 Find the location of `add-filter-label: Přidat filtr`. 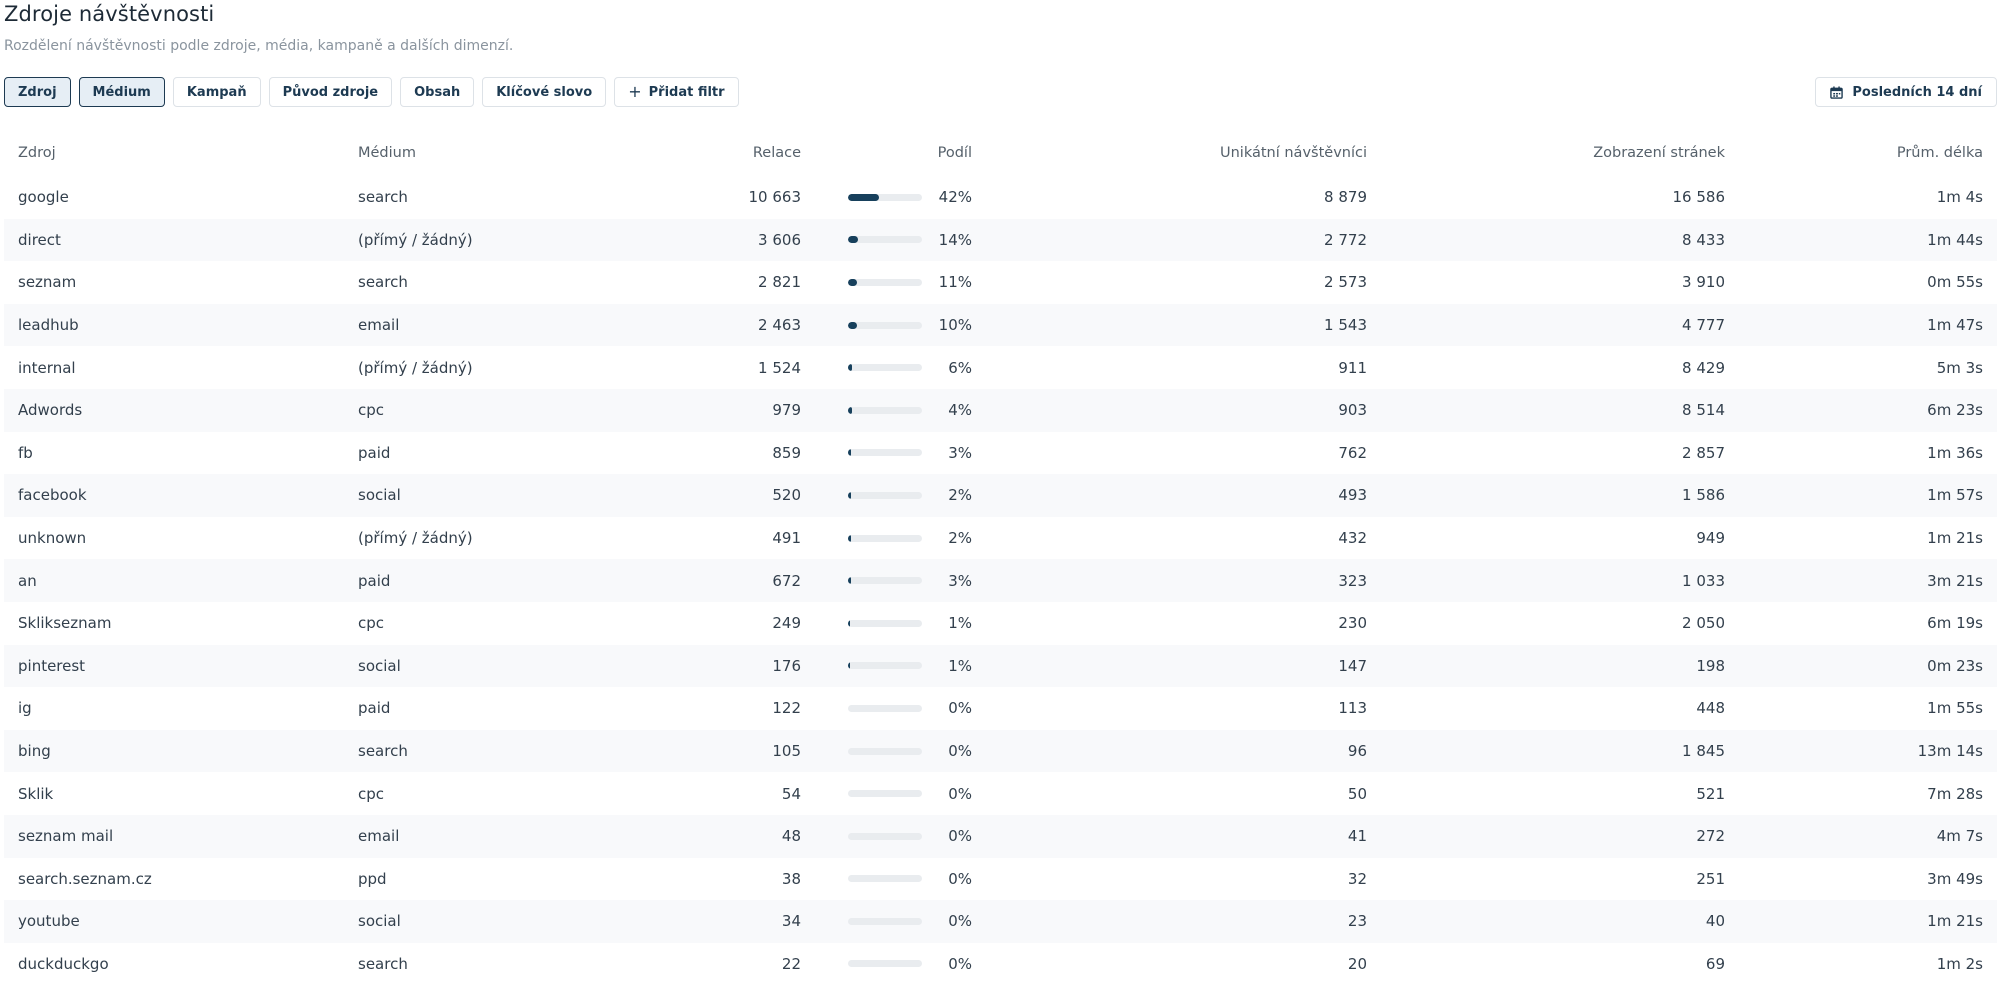

add-filter-label: Přidat filtr is located at coordinates (686, 92).